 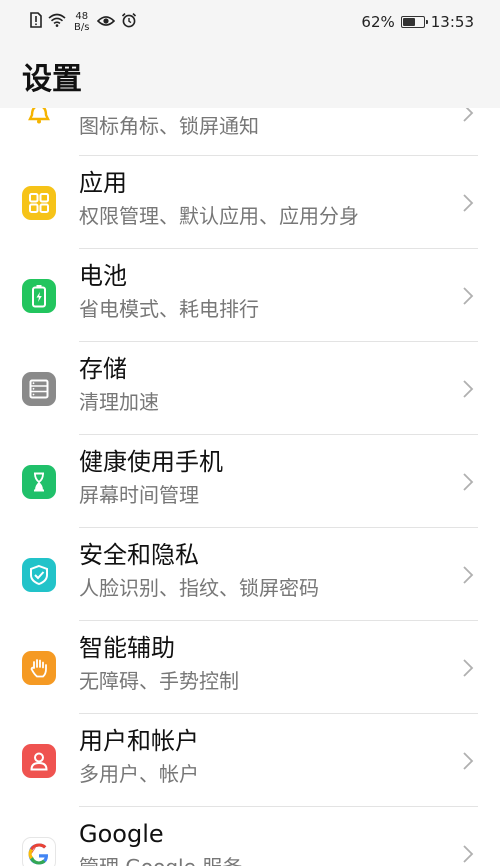 What do you see at coordinates (139, 741) in the screenshot?
I see `settings-item-title: 用户和帐户` at bounding box center [139, 741].